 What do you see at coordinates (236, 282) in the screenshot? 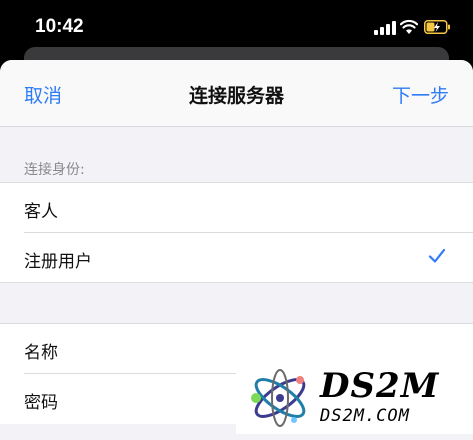
I see `divider` at bounding box center [236, 282].